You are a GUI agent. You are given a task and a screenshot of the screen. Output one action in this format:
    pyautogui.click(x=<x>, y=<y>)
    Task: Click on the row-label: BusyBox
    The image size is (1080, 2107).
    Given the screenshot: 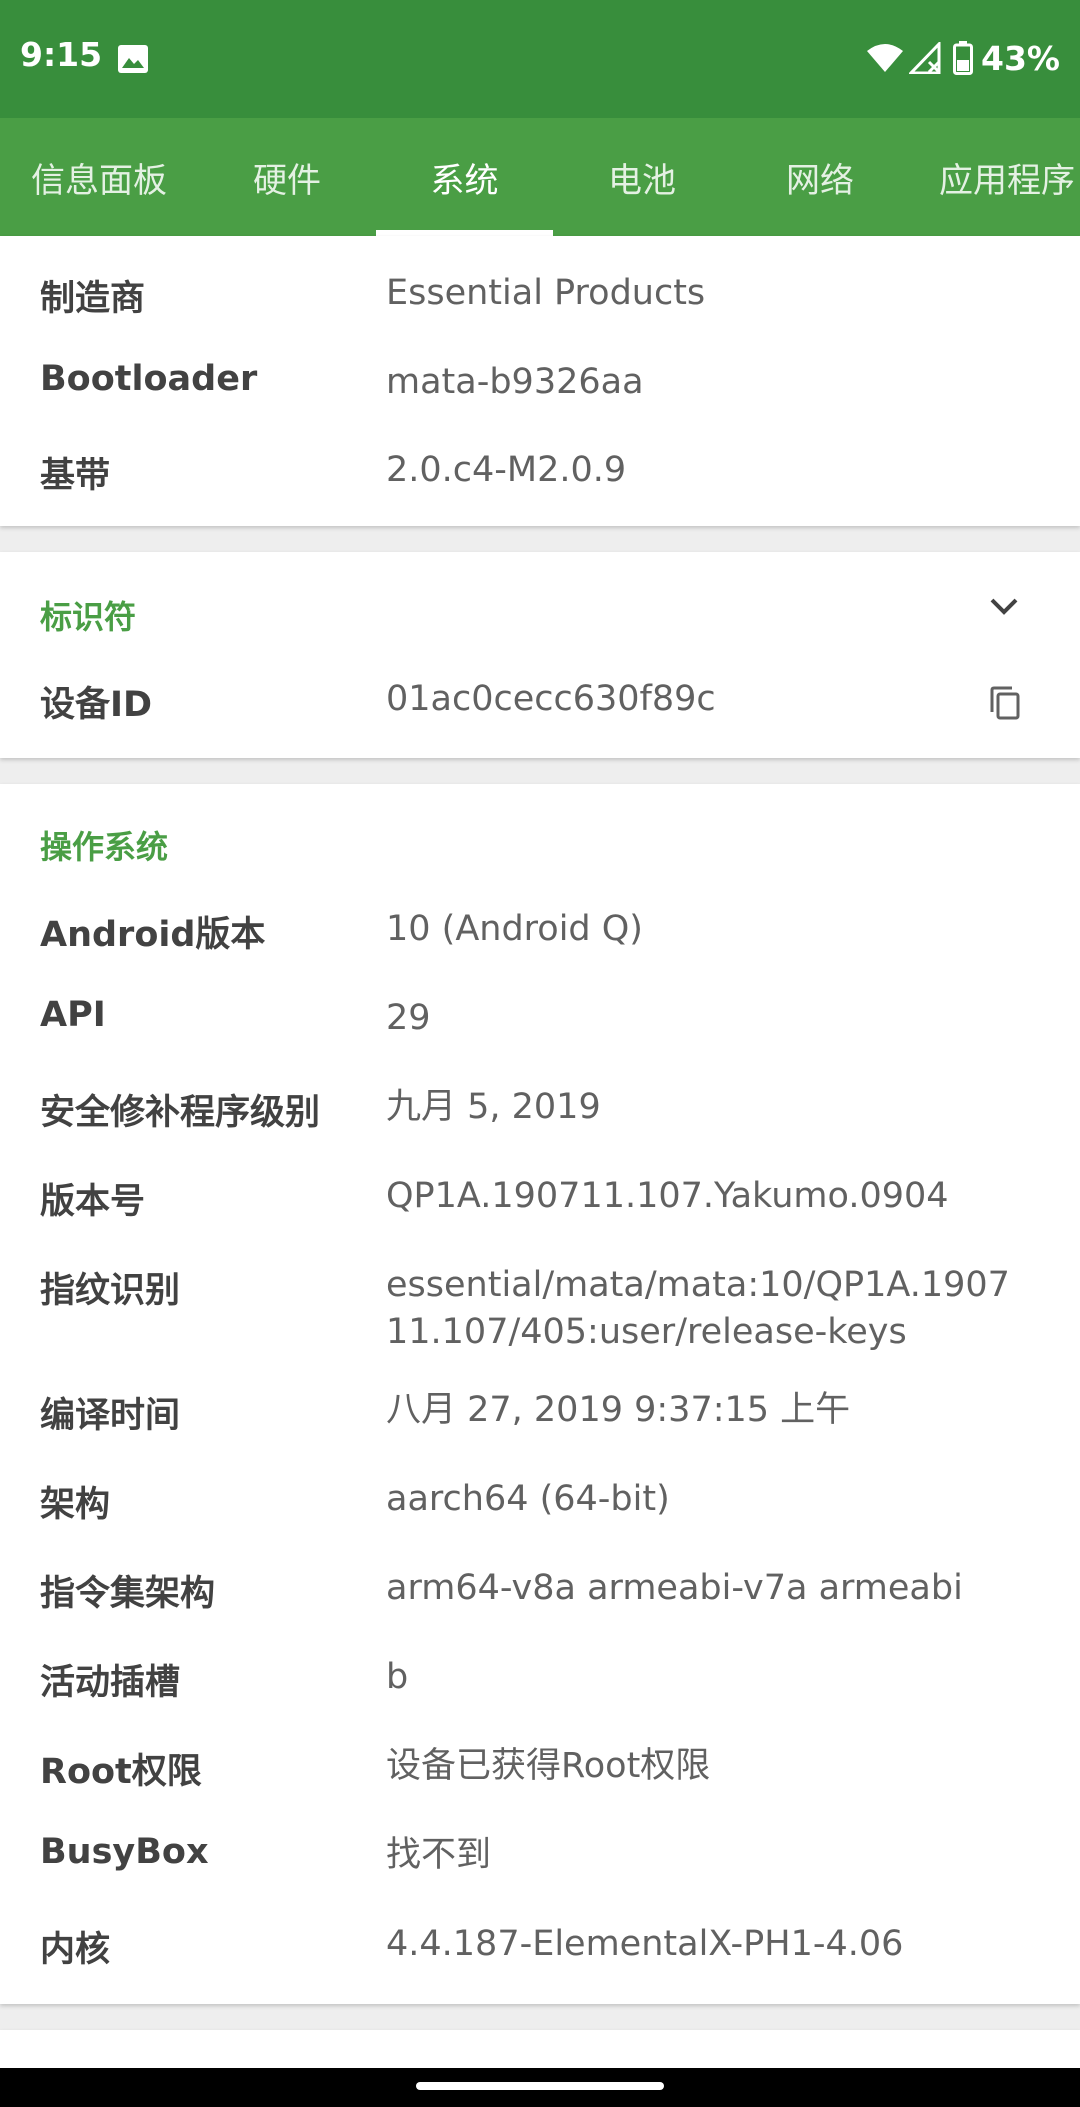 What is the action you would take?
    pyautogui.click(x=124, y=1852)
    